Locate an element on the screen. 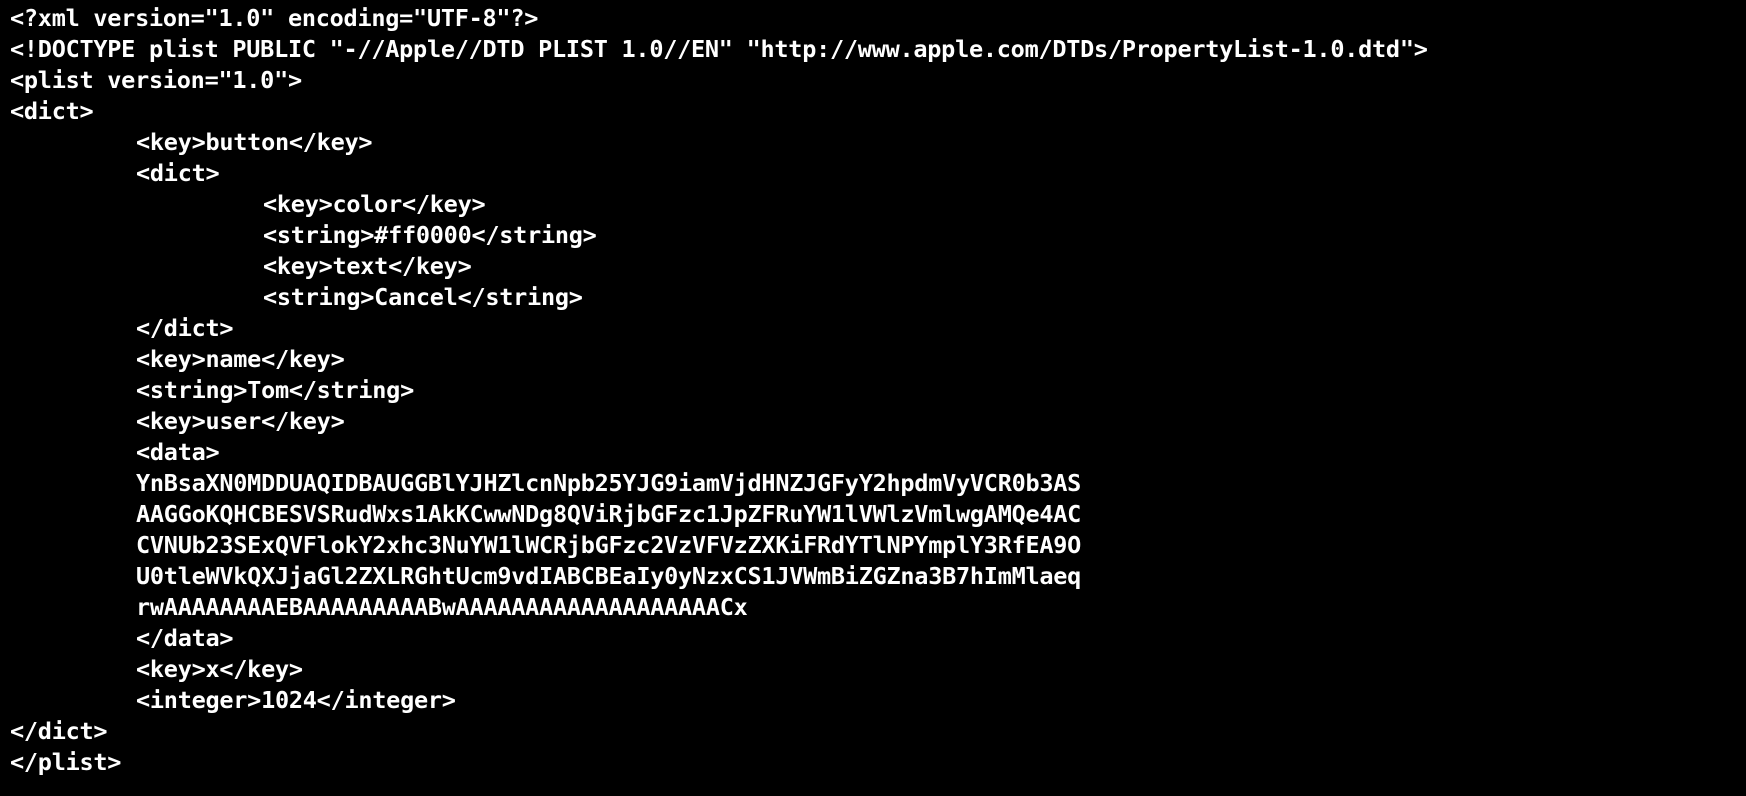 The height and width of the screenshot is (796, 1746). code-line-data-open: <data> is located at coordinates (178, 452).